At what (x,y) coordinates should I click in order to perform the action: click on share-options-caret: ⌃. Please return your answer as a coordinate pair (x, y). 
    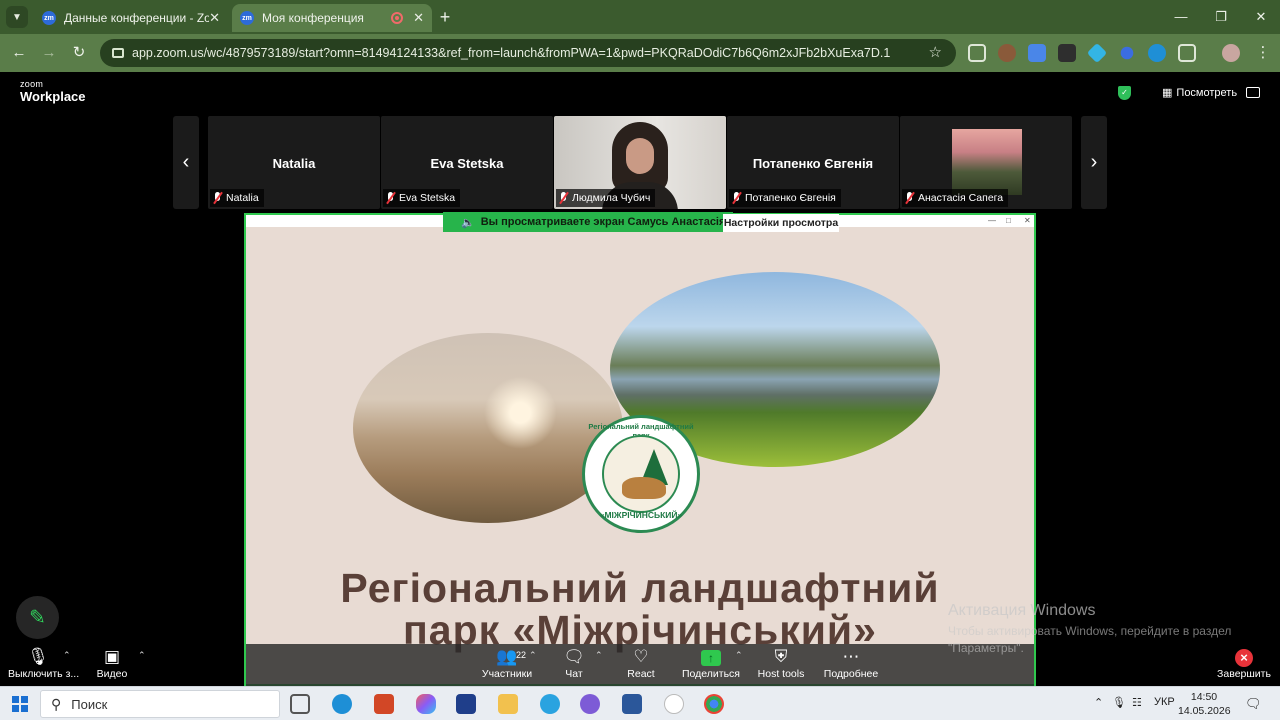
    Looking at the image, I should click on (739, 655).